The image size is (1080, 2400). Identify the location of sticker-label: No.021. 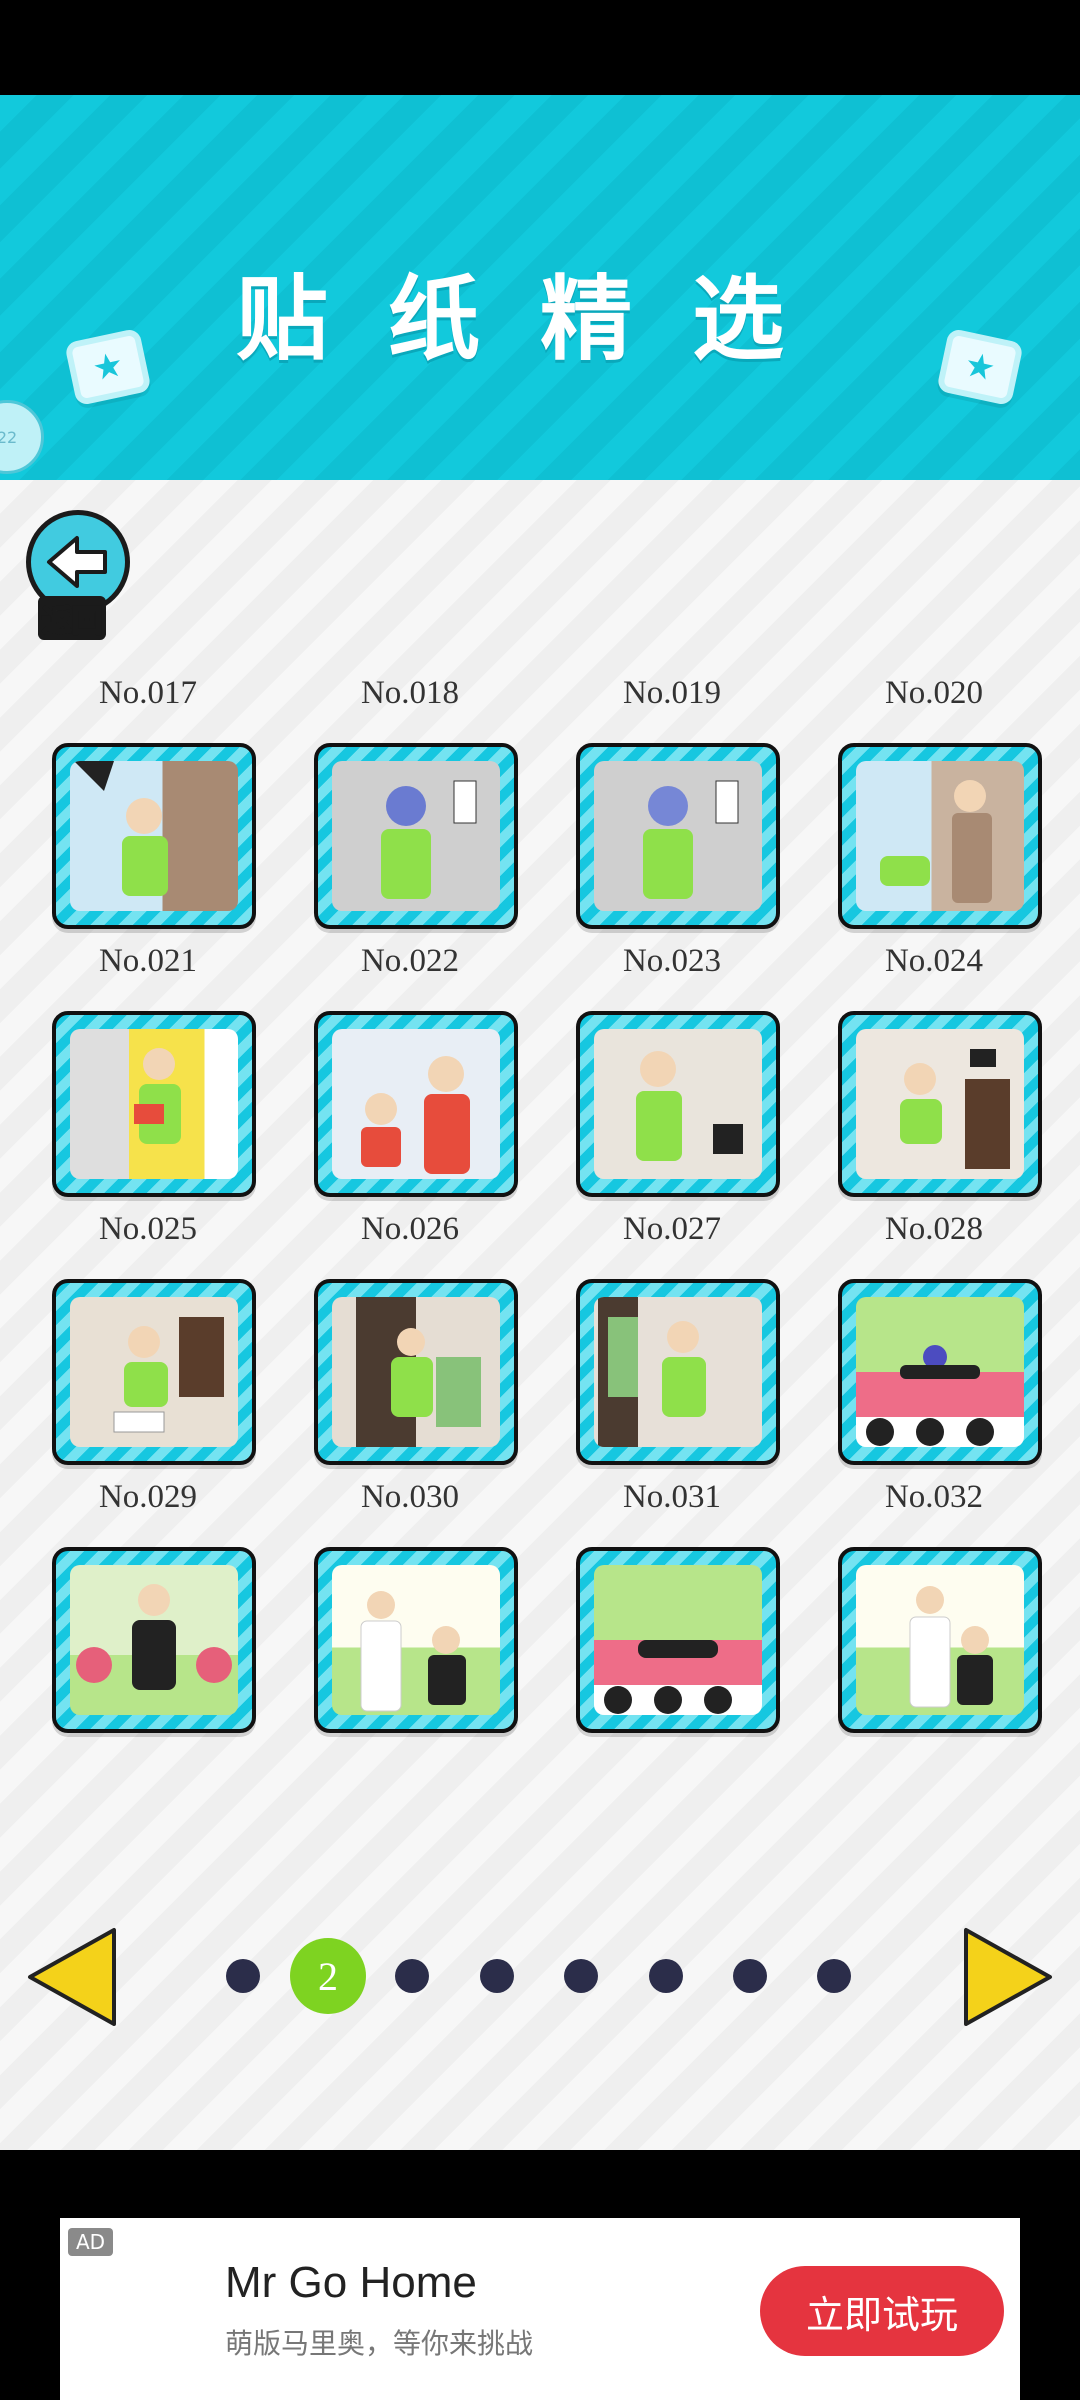
(148, 961).